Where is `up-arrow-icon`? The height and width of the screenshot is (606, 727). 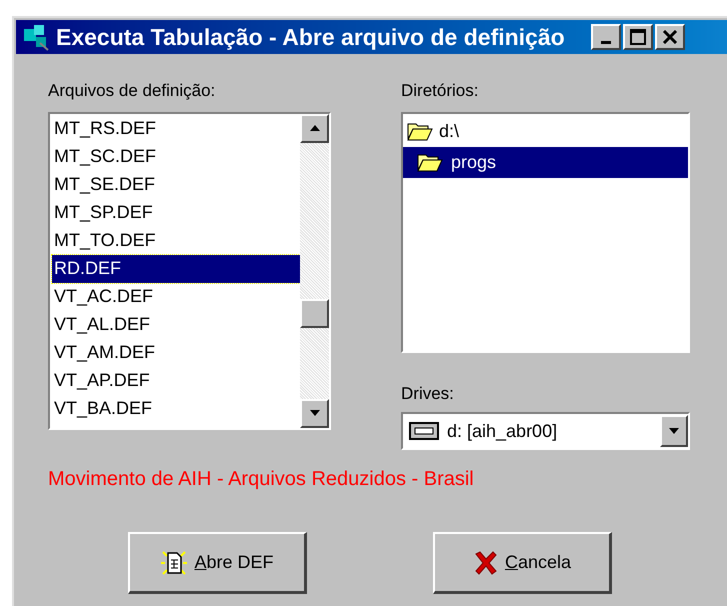 up-arrow-icon is located at coordinates (315, 128).